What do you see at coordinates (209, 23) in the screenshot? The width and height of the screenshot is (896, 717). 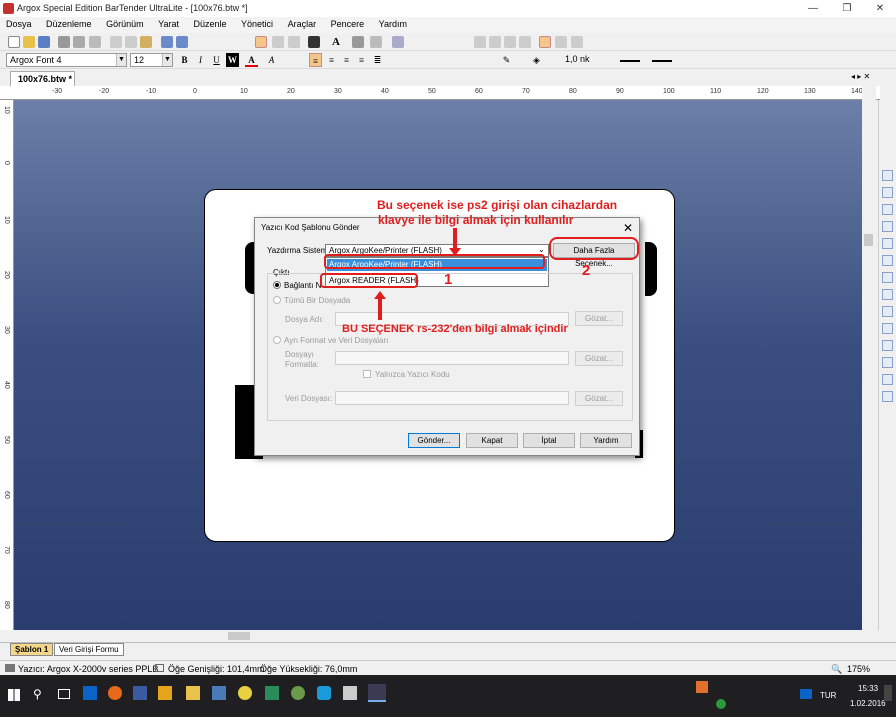 I see `menu-arrange: Düzenle` at bounding box center [209, 23].